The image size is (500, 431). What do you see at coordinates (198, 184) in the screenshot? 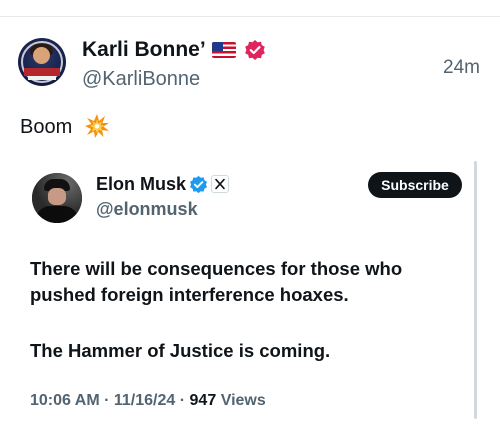
I see `blue-verified-icon` at bounding box center [198, 184].